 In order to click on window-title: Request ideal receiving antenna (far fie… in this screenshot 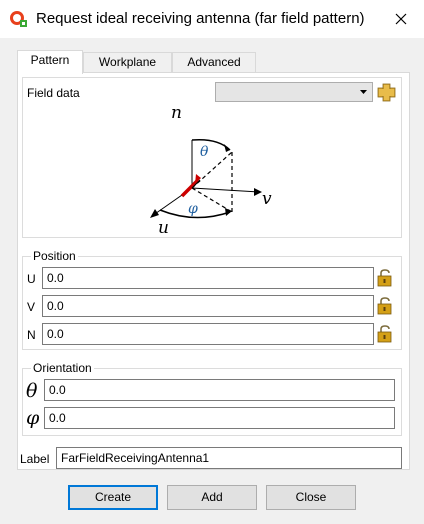, I will do `click(200, 18)`.